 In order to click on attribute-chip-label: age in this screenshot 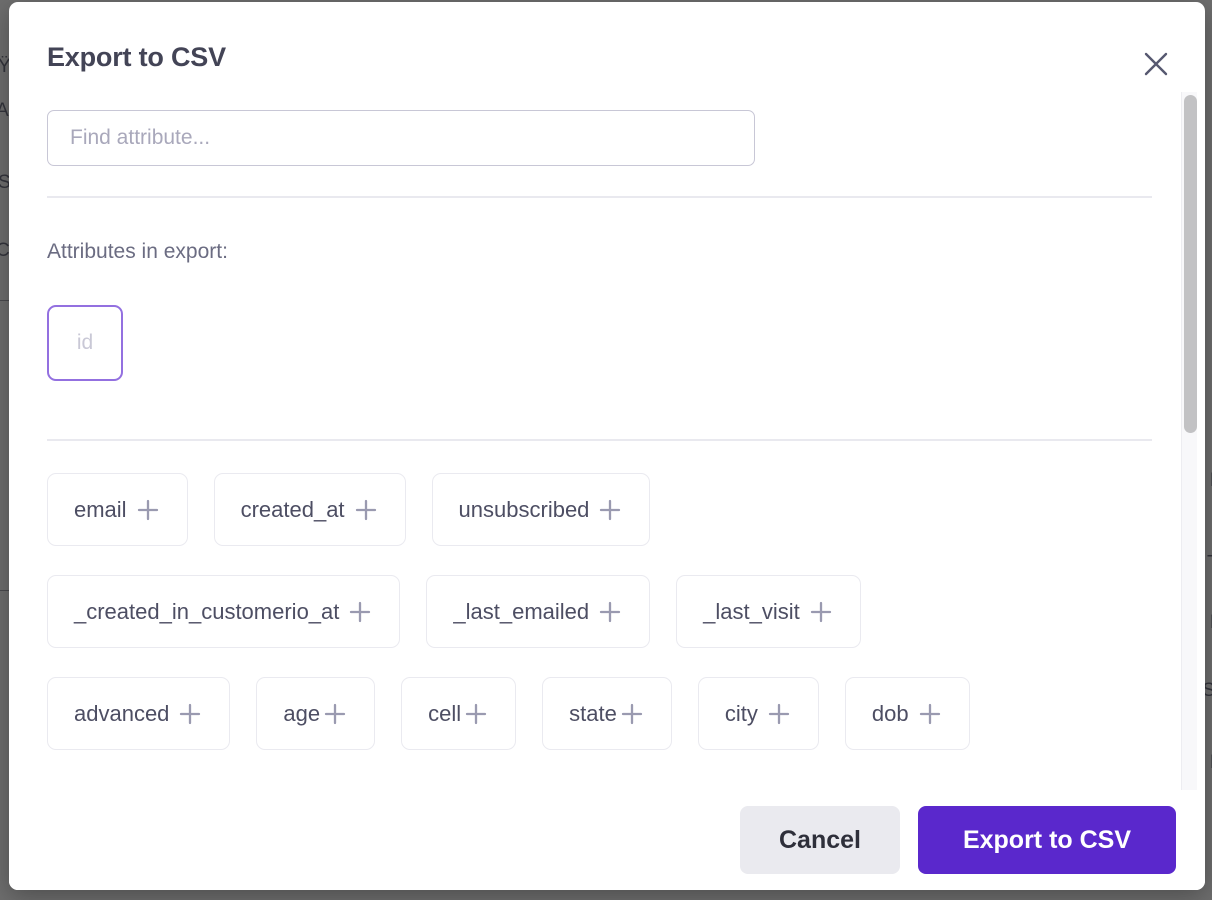, I will do `click(302, 713)`.